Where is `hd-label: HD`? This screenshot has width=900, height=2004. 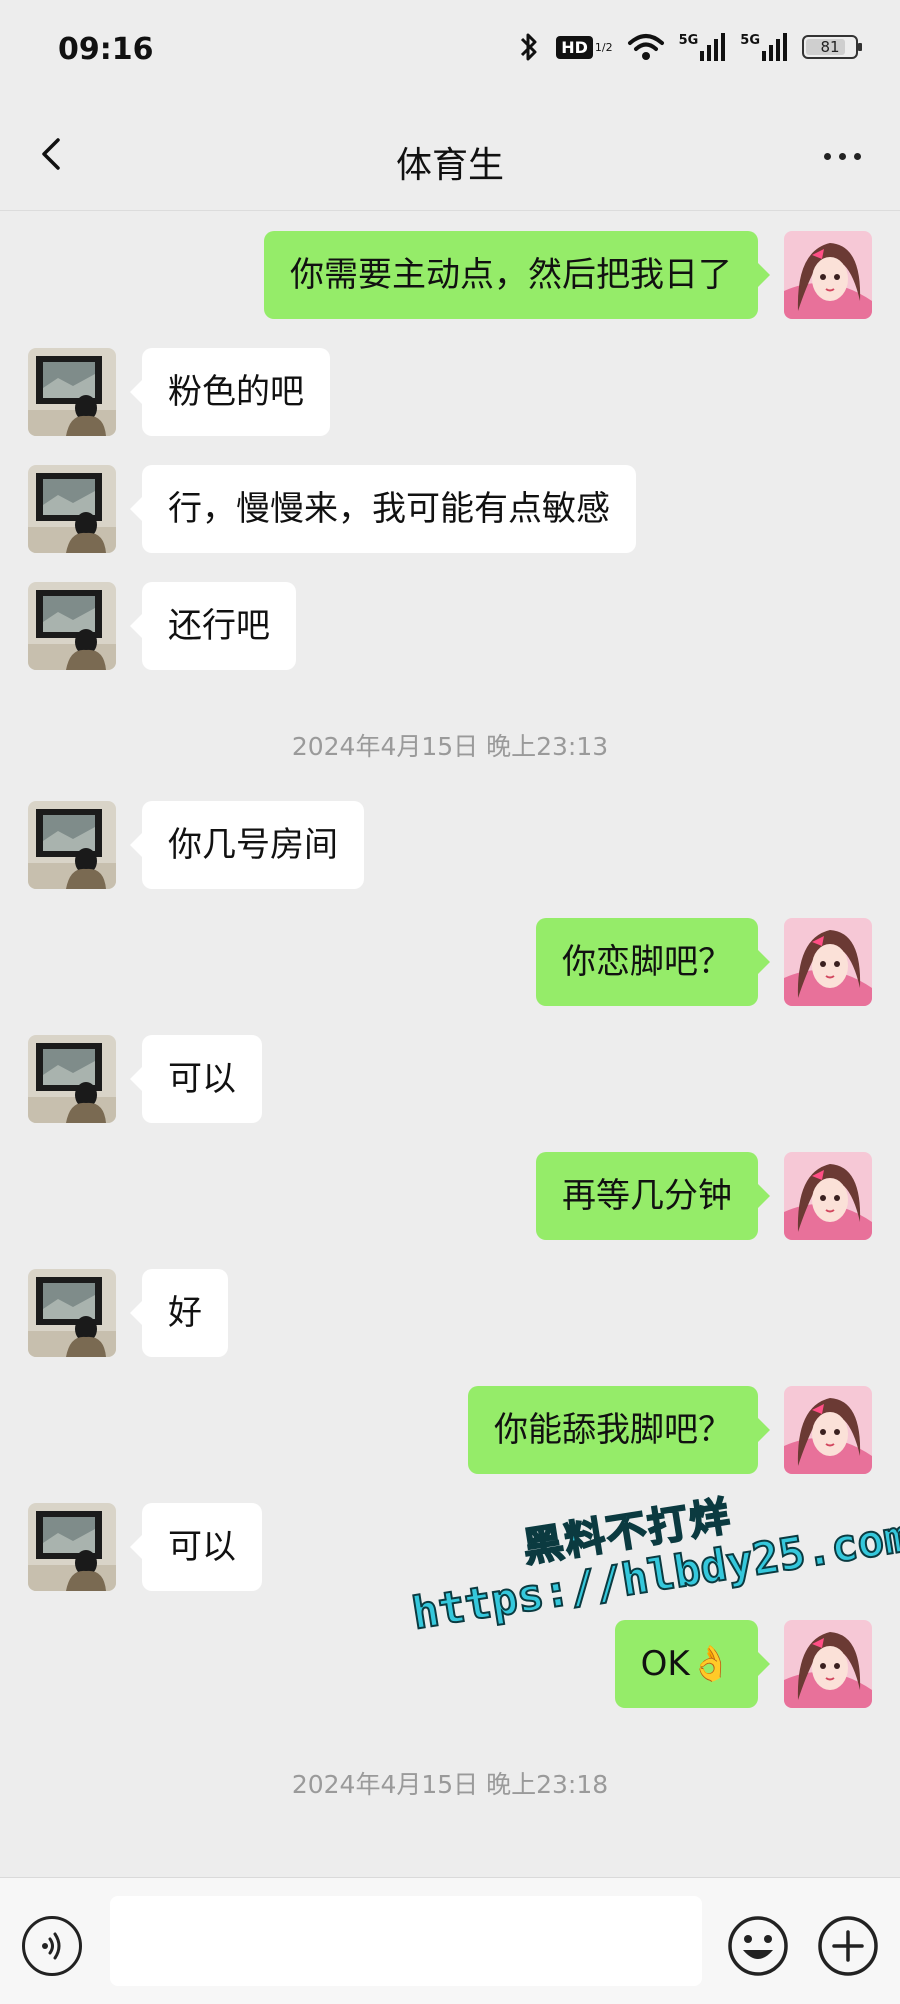
hd-label: HD is located at coordinates (574, 47).